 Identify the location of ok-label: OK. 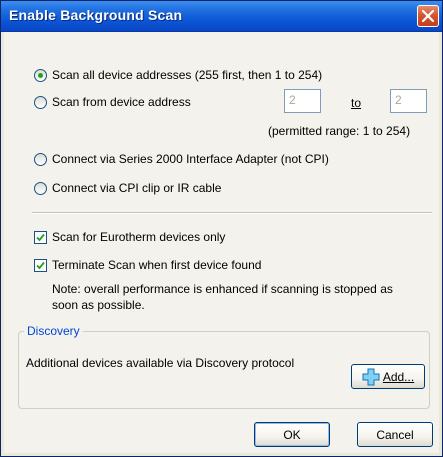
(292, 434).